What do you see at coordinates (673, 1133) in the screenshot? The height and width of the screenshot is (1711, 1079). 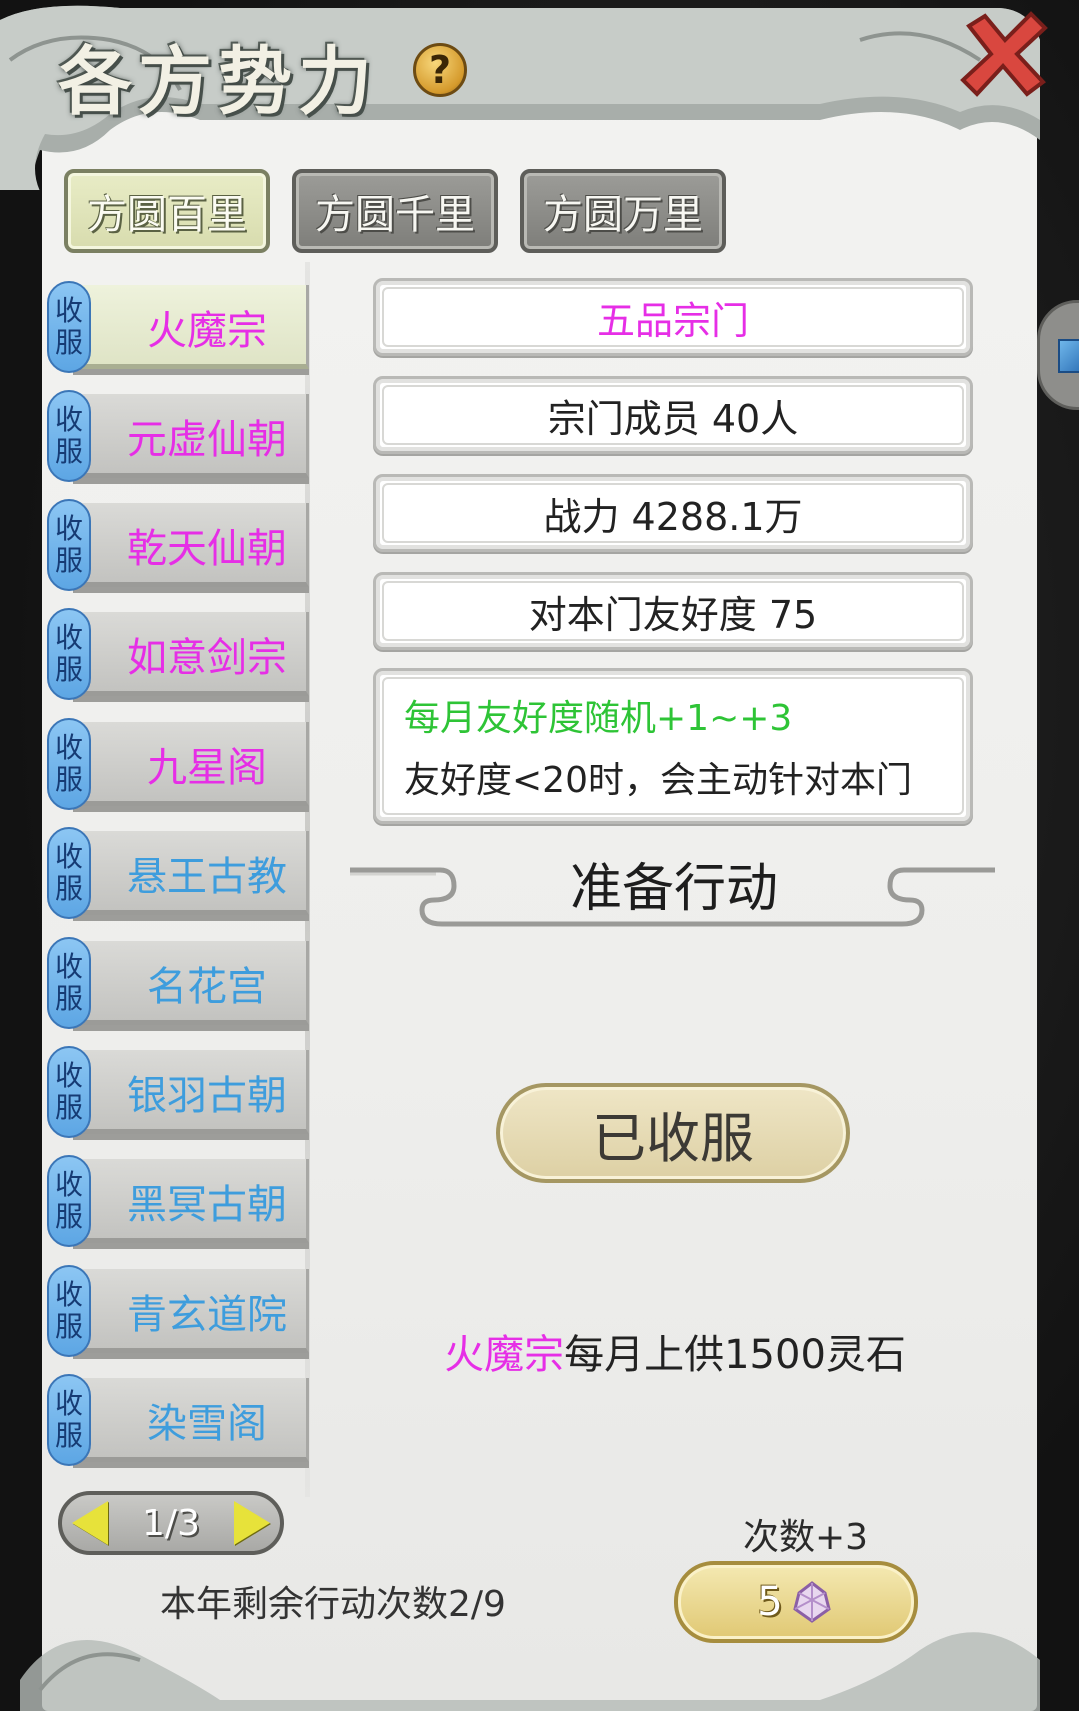 I see `conquered-button: 已收服` at bounding box center [673, 1133].